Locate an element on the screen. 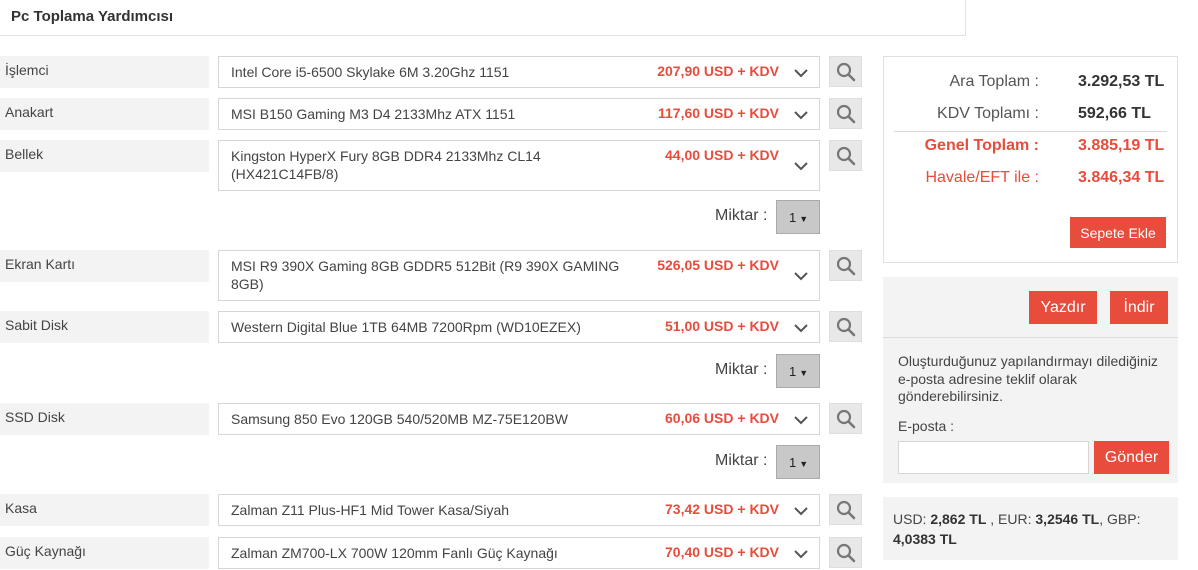 This screenshot has width=1198, height=570. product-price: 526,05 USD + KDV is located at coordinates (718, 265).